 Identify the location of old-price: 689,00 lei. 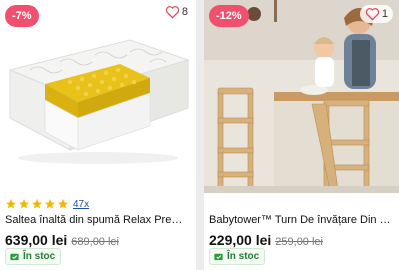
(95, 242).